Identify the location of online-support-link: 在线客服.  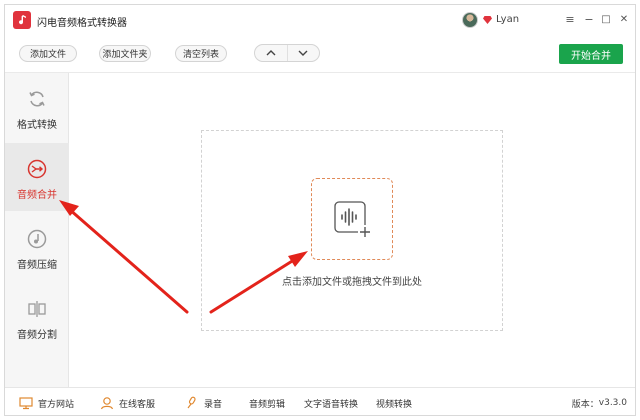
(128, 401).